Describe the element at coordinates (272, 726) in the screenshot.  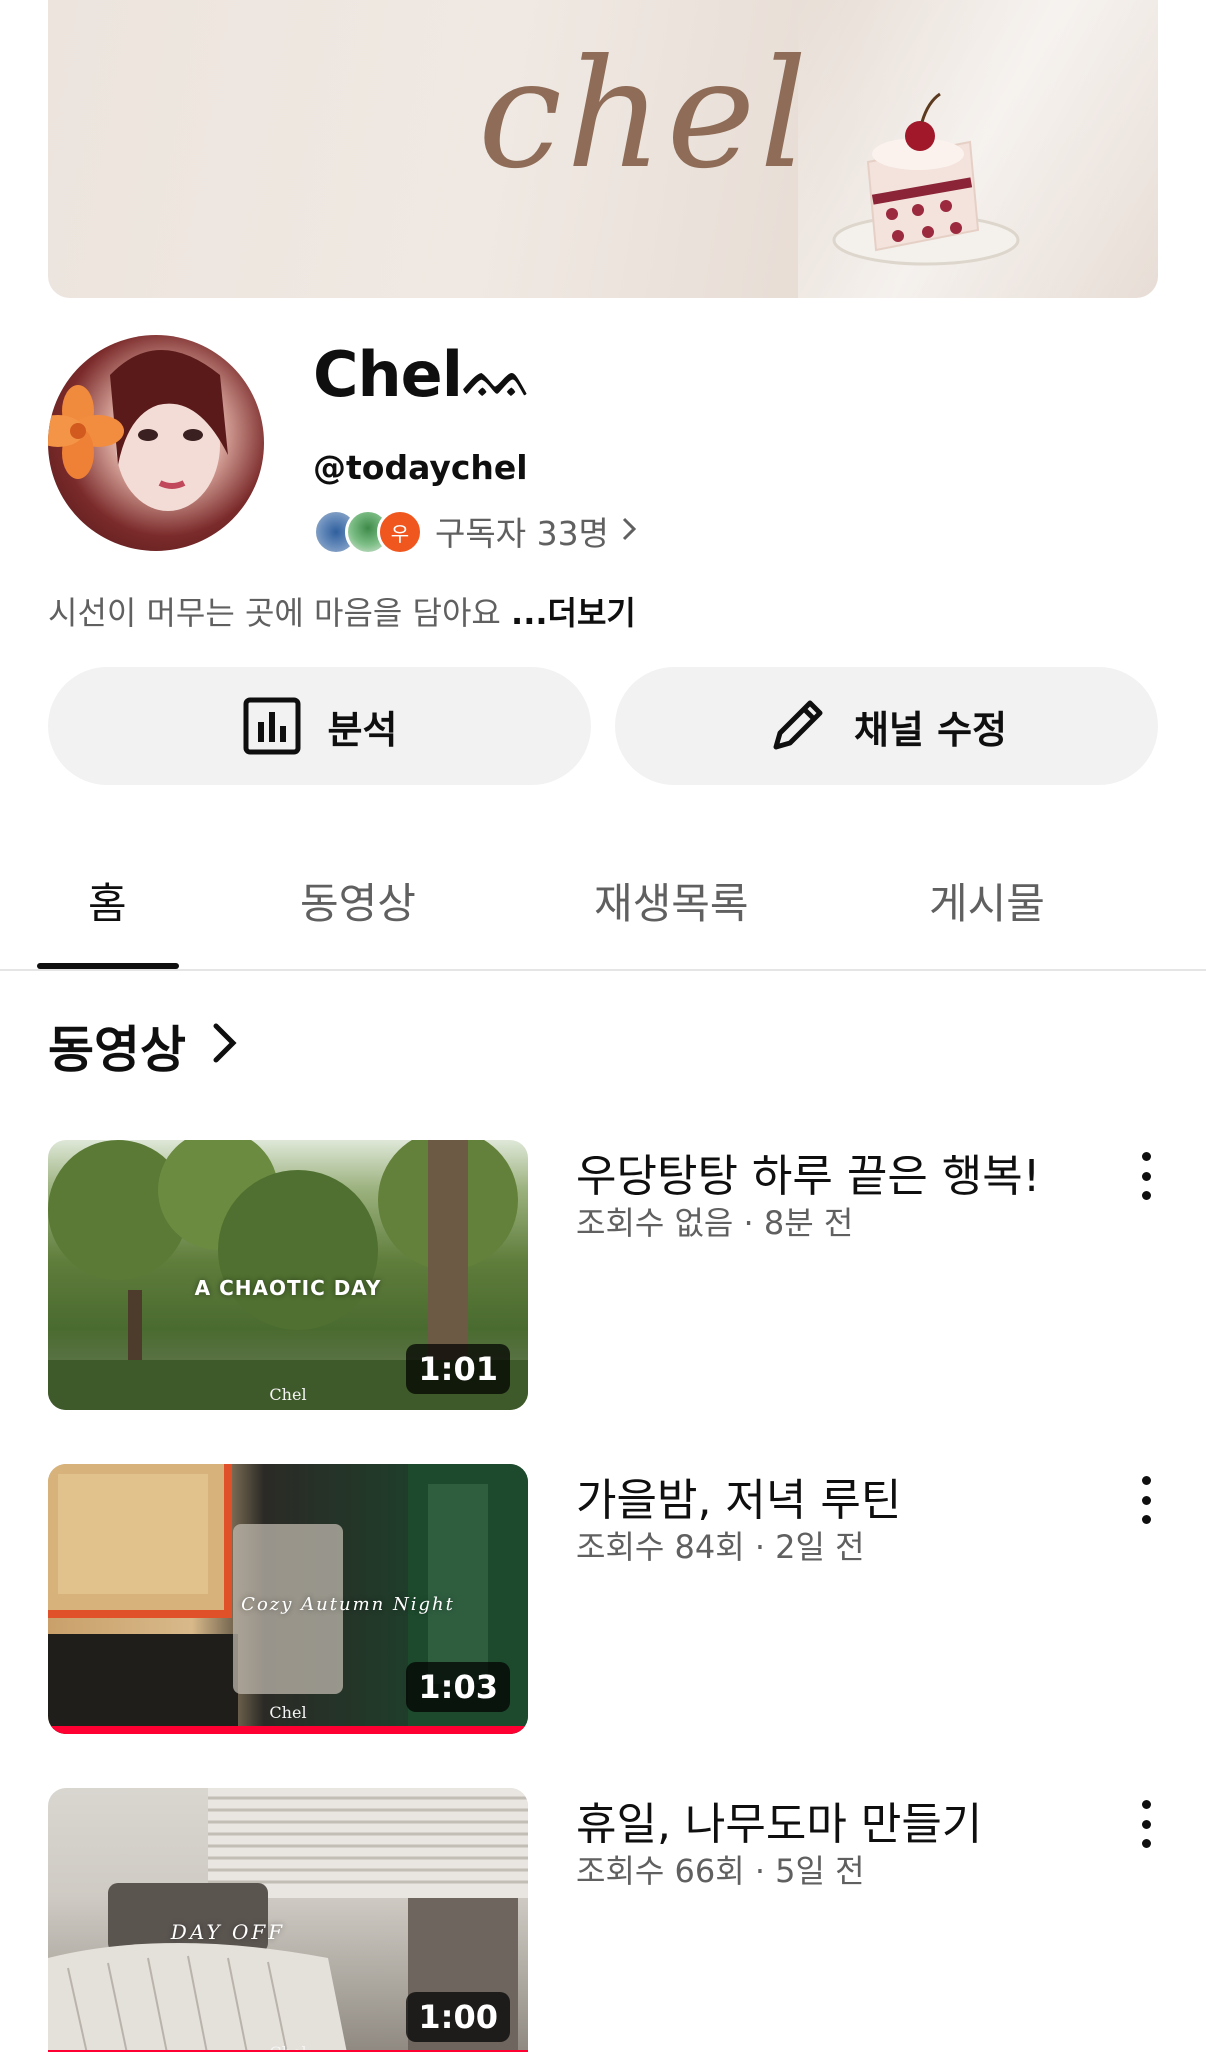
I see `bar-chart-icon` at that location.